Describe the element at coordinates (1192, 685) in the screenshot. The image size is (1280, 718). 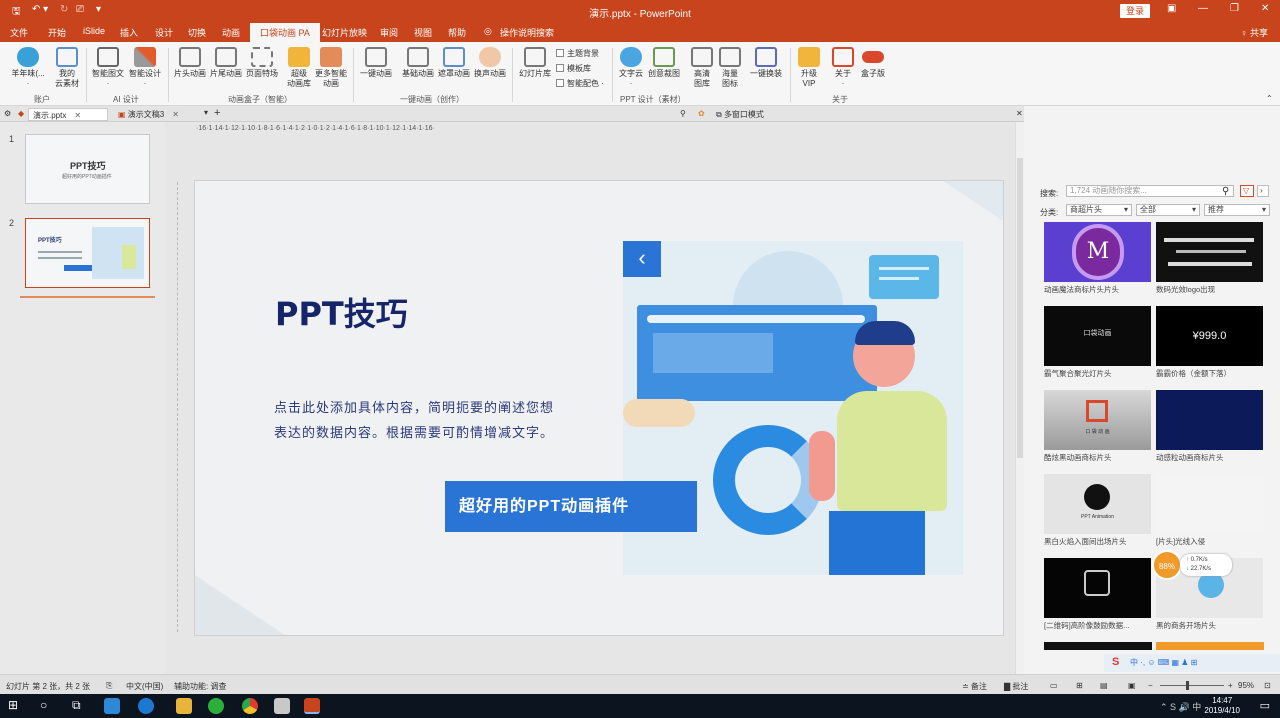
I see `zoom-slider` at that location.